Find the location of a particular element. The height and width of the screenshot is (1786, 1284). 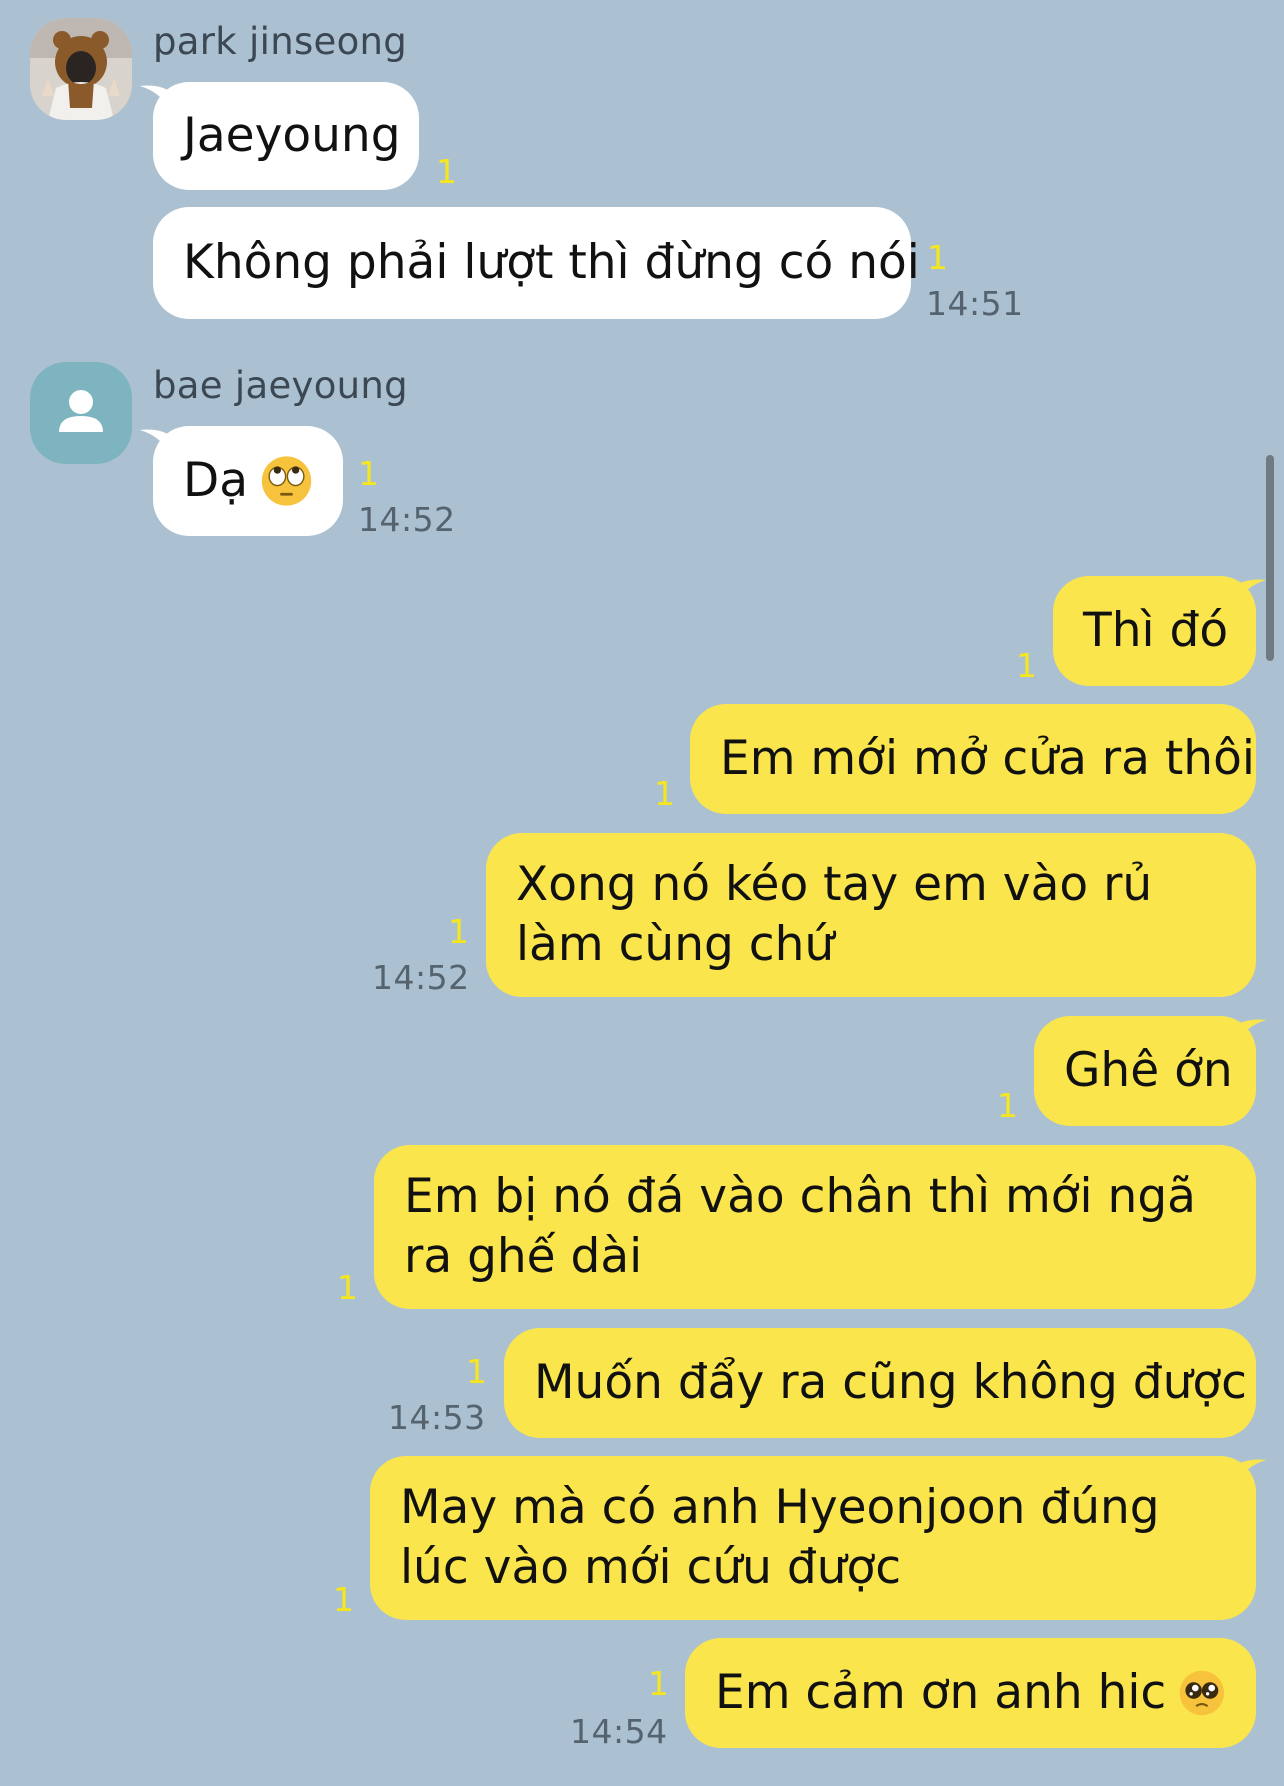

message-bubble: Thì đó is located at coordinates (1154, 631).